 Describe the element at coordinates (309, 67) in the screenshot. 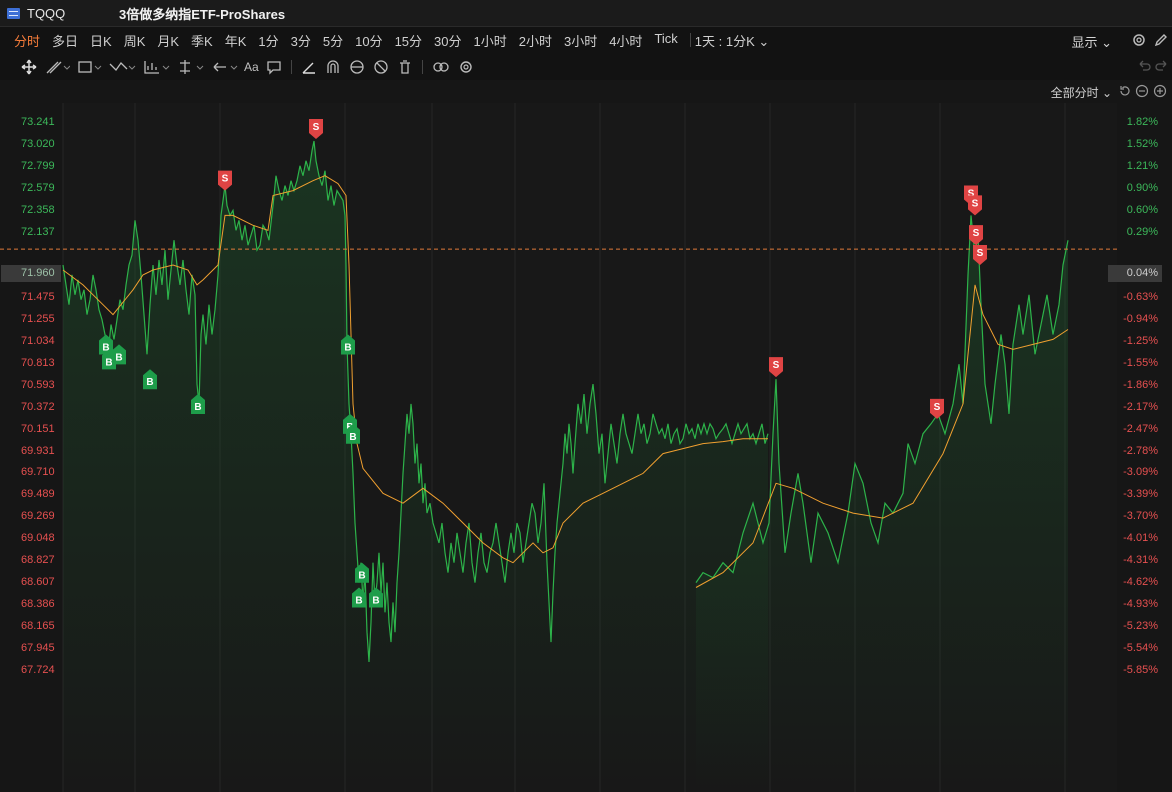

I see `line-icon` at that location.